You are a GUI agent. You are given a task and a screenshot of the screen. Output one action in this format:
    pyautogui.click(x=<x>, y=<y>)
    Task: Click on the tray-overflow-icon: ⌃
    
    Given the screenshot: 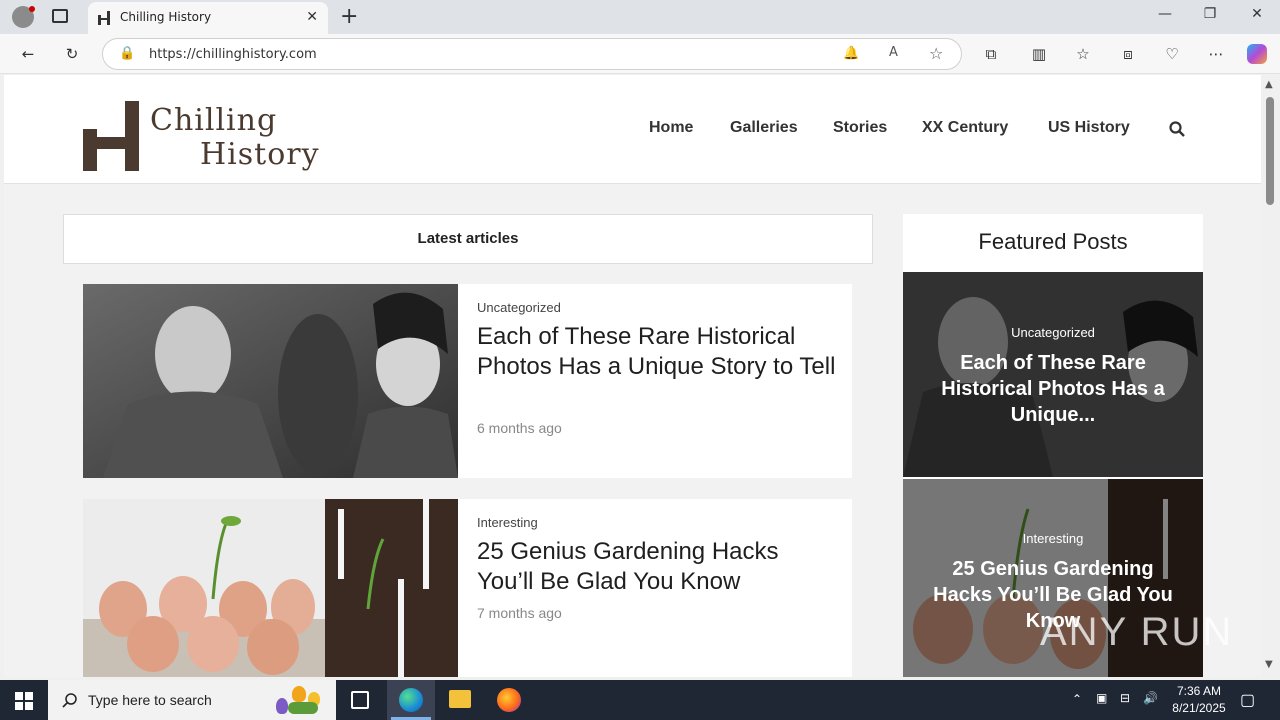 What is the action you would take?
    pyautogui.click(x=1077, y=699)
    